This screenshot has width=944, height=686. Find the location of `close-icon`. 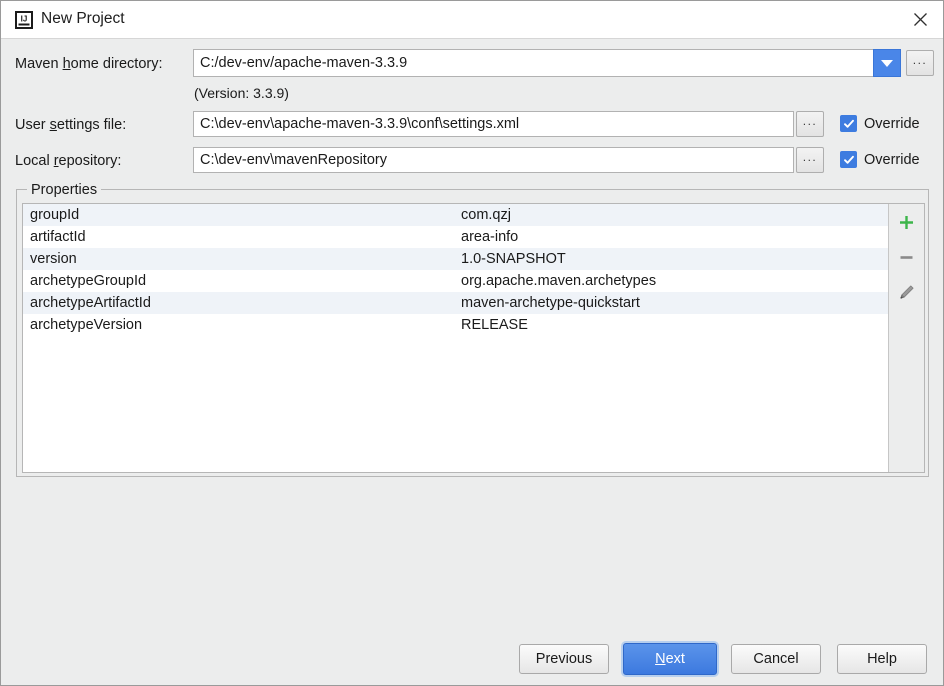

close-icon is located at coordinates (920, 19).